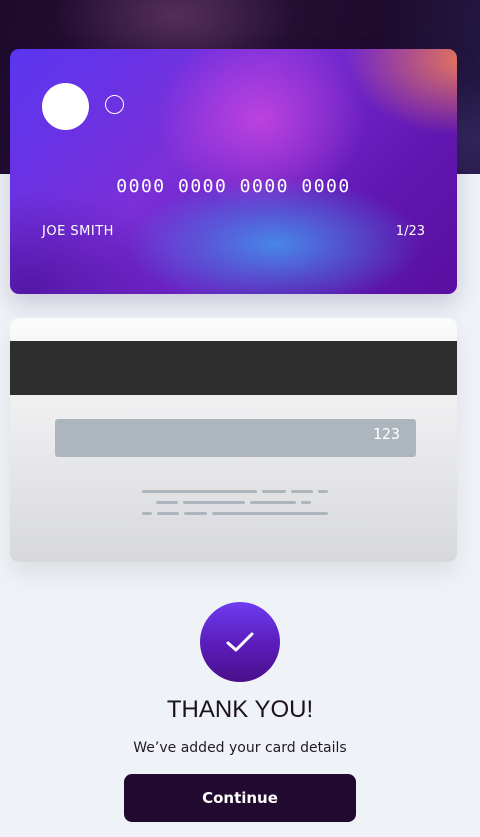 The width and height of the screenshot is (480, 837). What do you see at coordinates (78, 231) in the screenshot?
I see `cardholder-name: JOE SMITH` at bounding box center [78, 231].